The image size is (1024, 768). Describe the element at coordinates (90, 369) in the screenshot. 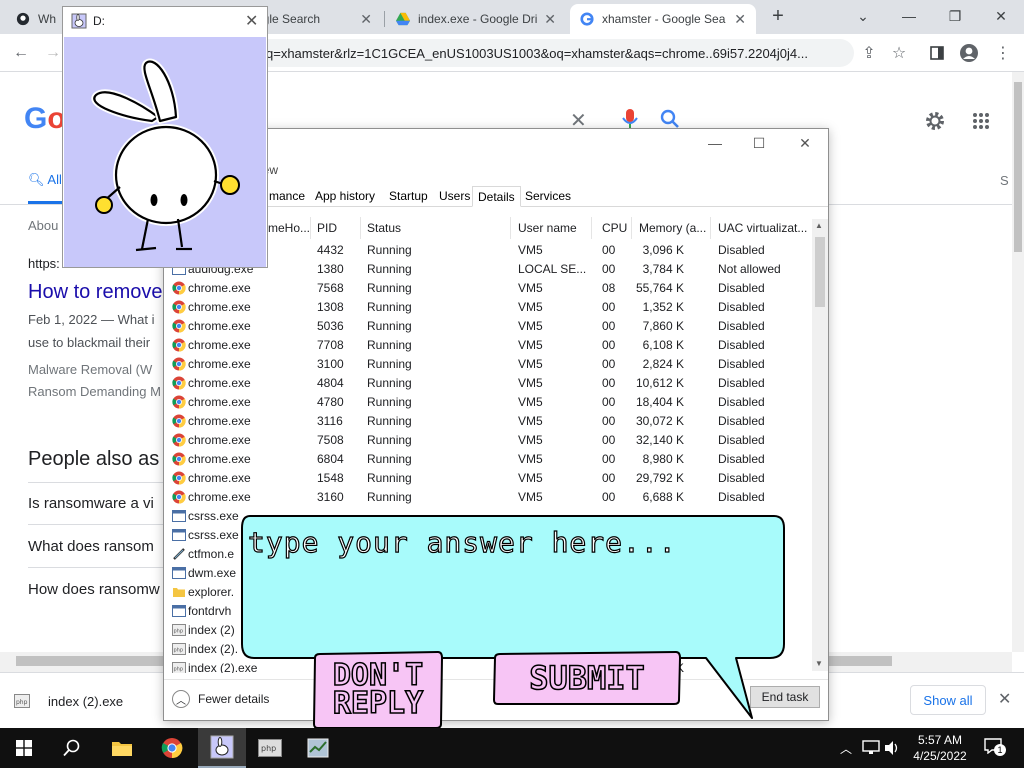

I see `related-result: Malware Removal (W` at that location.